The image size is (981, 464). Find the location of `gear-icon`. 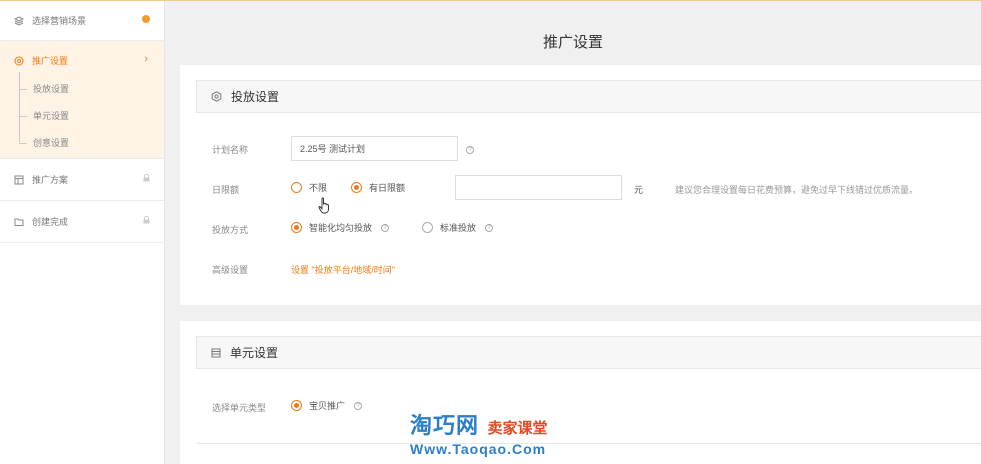

gear-icon is located at coordinates (19, 61).